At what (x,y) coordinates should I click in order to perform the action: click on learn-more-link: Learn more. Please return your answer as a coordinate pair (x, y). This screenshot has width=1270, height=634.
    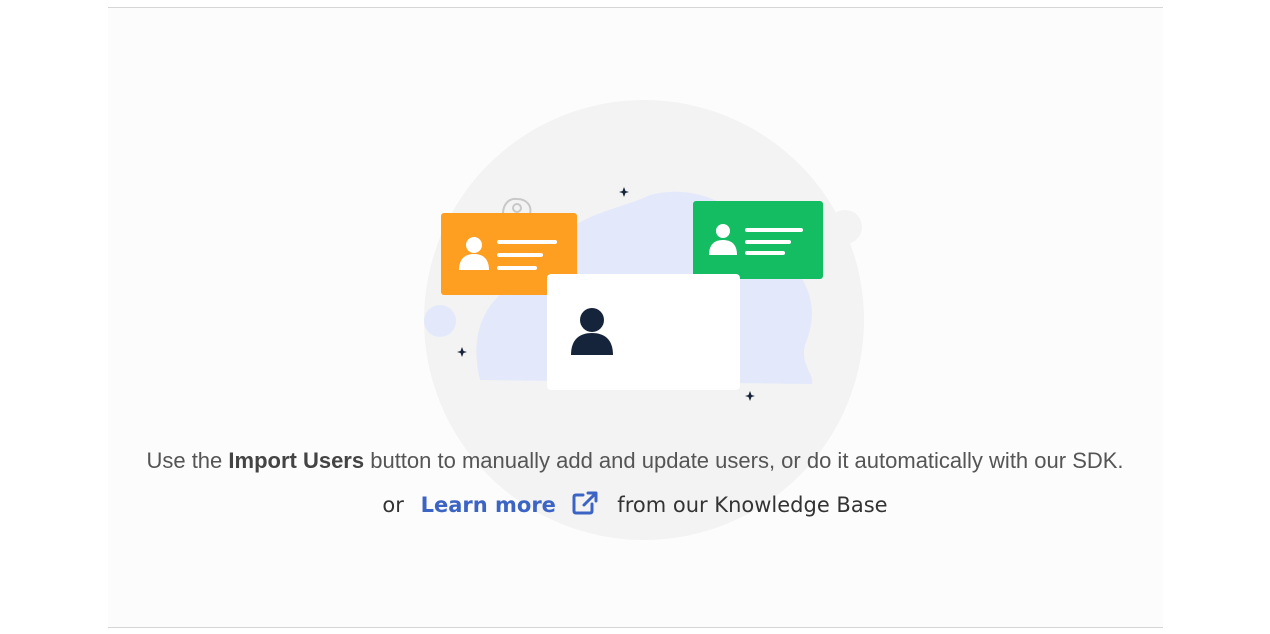
    Looking at the image, I should click on (488, 505).